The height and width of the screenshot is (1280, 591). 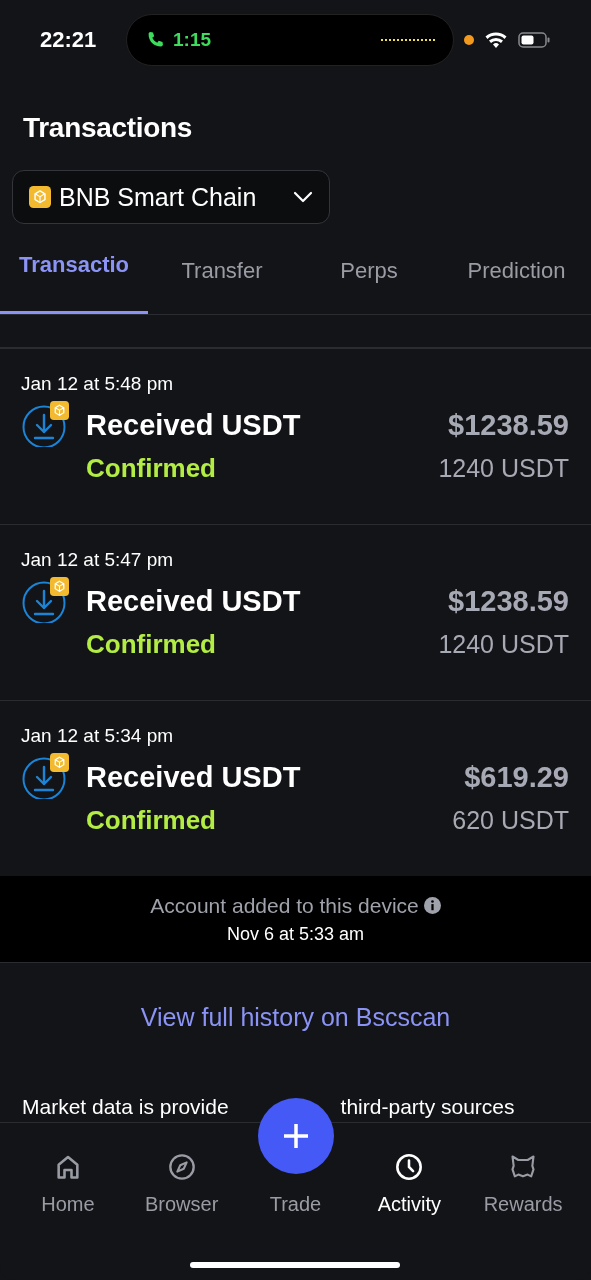 I want to click on disclaimer-text: Market data is provide, so click(x=125, y=1107).